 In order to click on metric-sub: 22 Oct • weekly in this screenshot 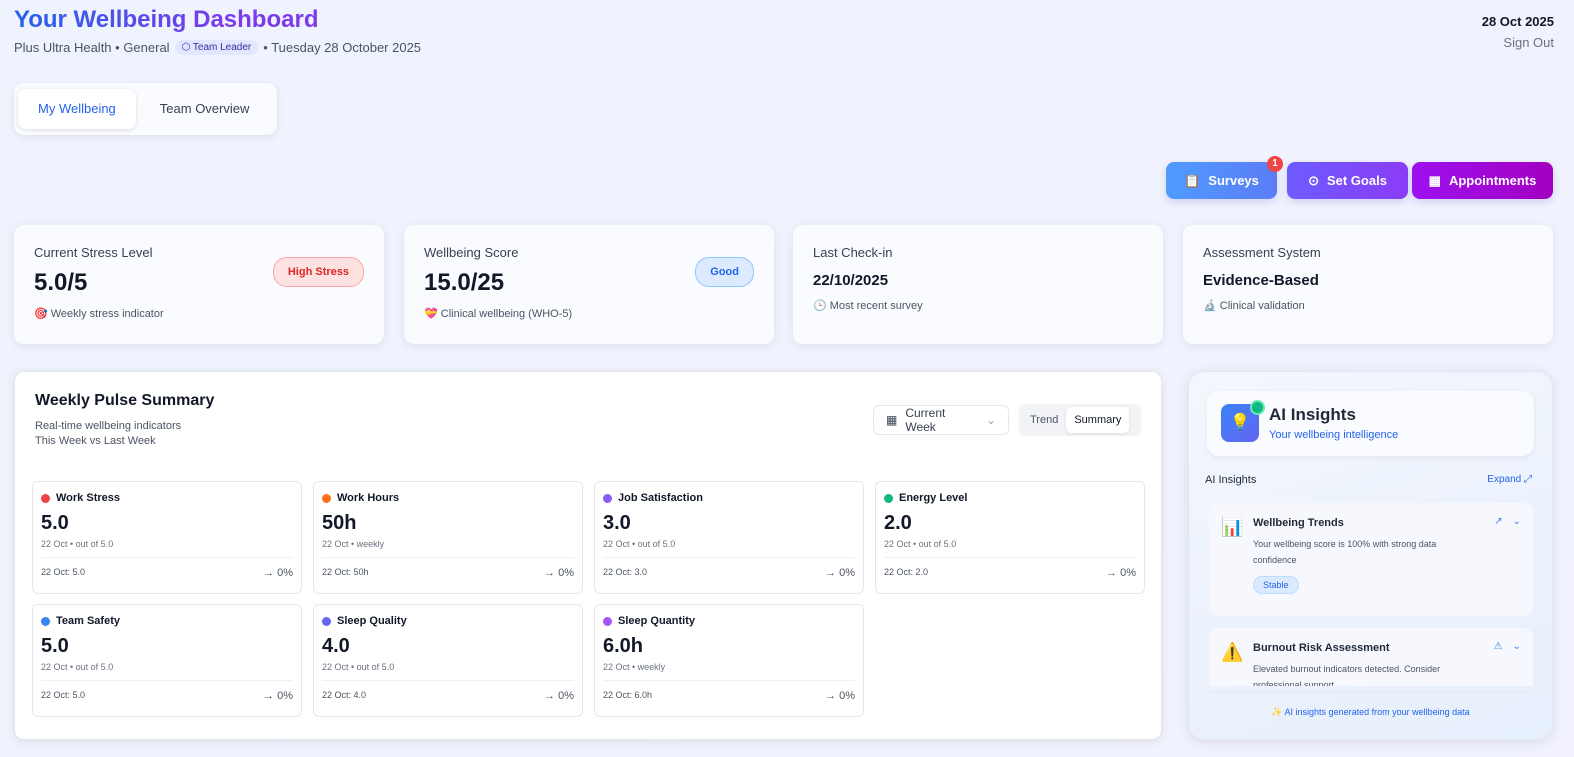, I will do `click(448, 548)`.